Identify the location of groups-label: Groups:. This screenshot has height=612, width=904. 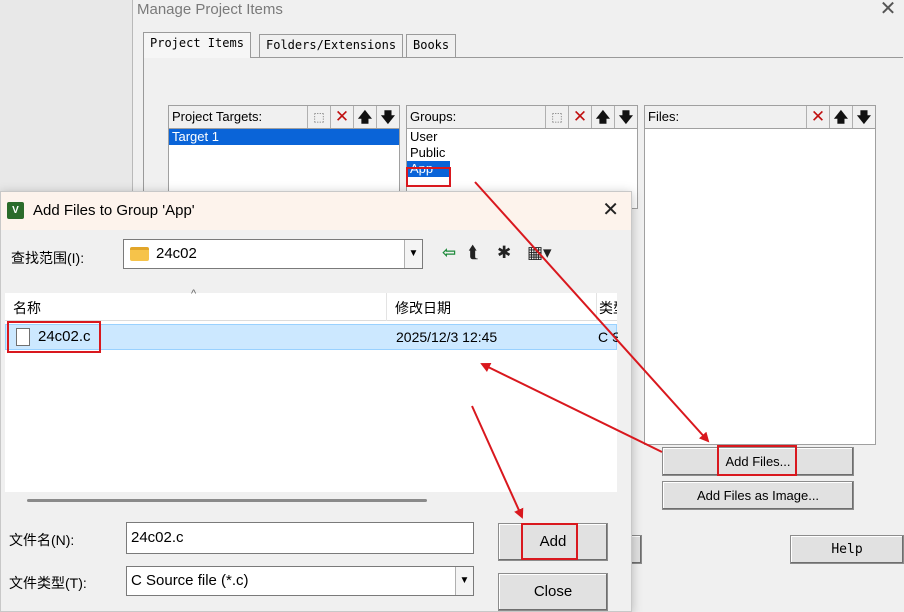
(433, 116).